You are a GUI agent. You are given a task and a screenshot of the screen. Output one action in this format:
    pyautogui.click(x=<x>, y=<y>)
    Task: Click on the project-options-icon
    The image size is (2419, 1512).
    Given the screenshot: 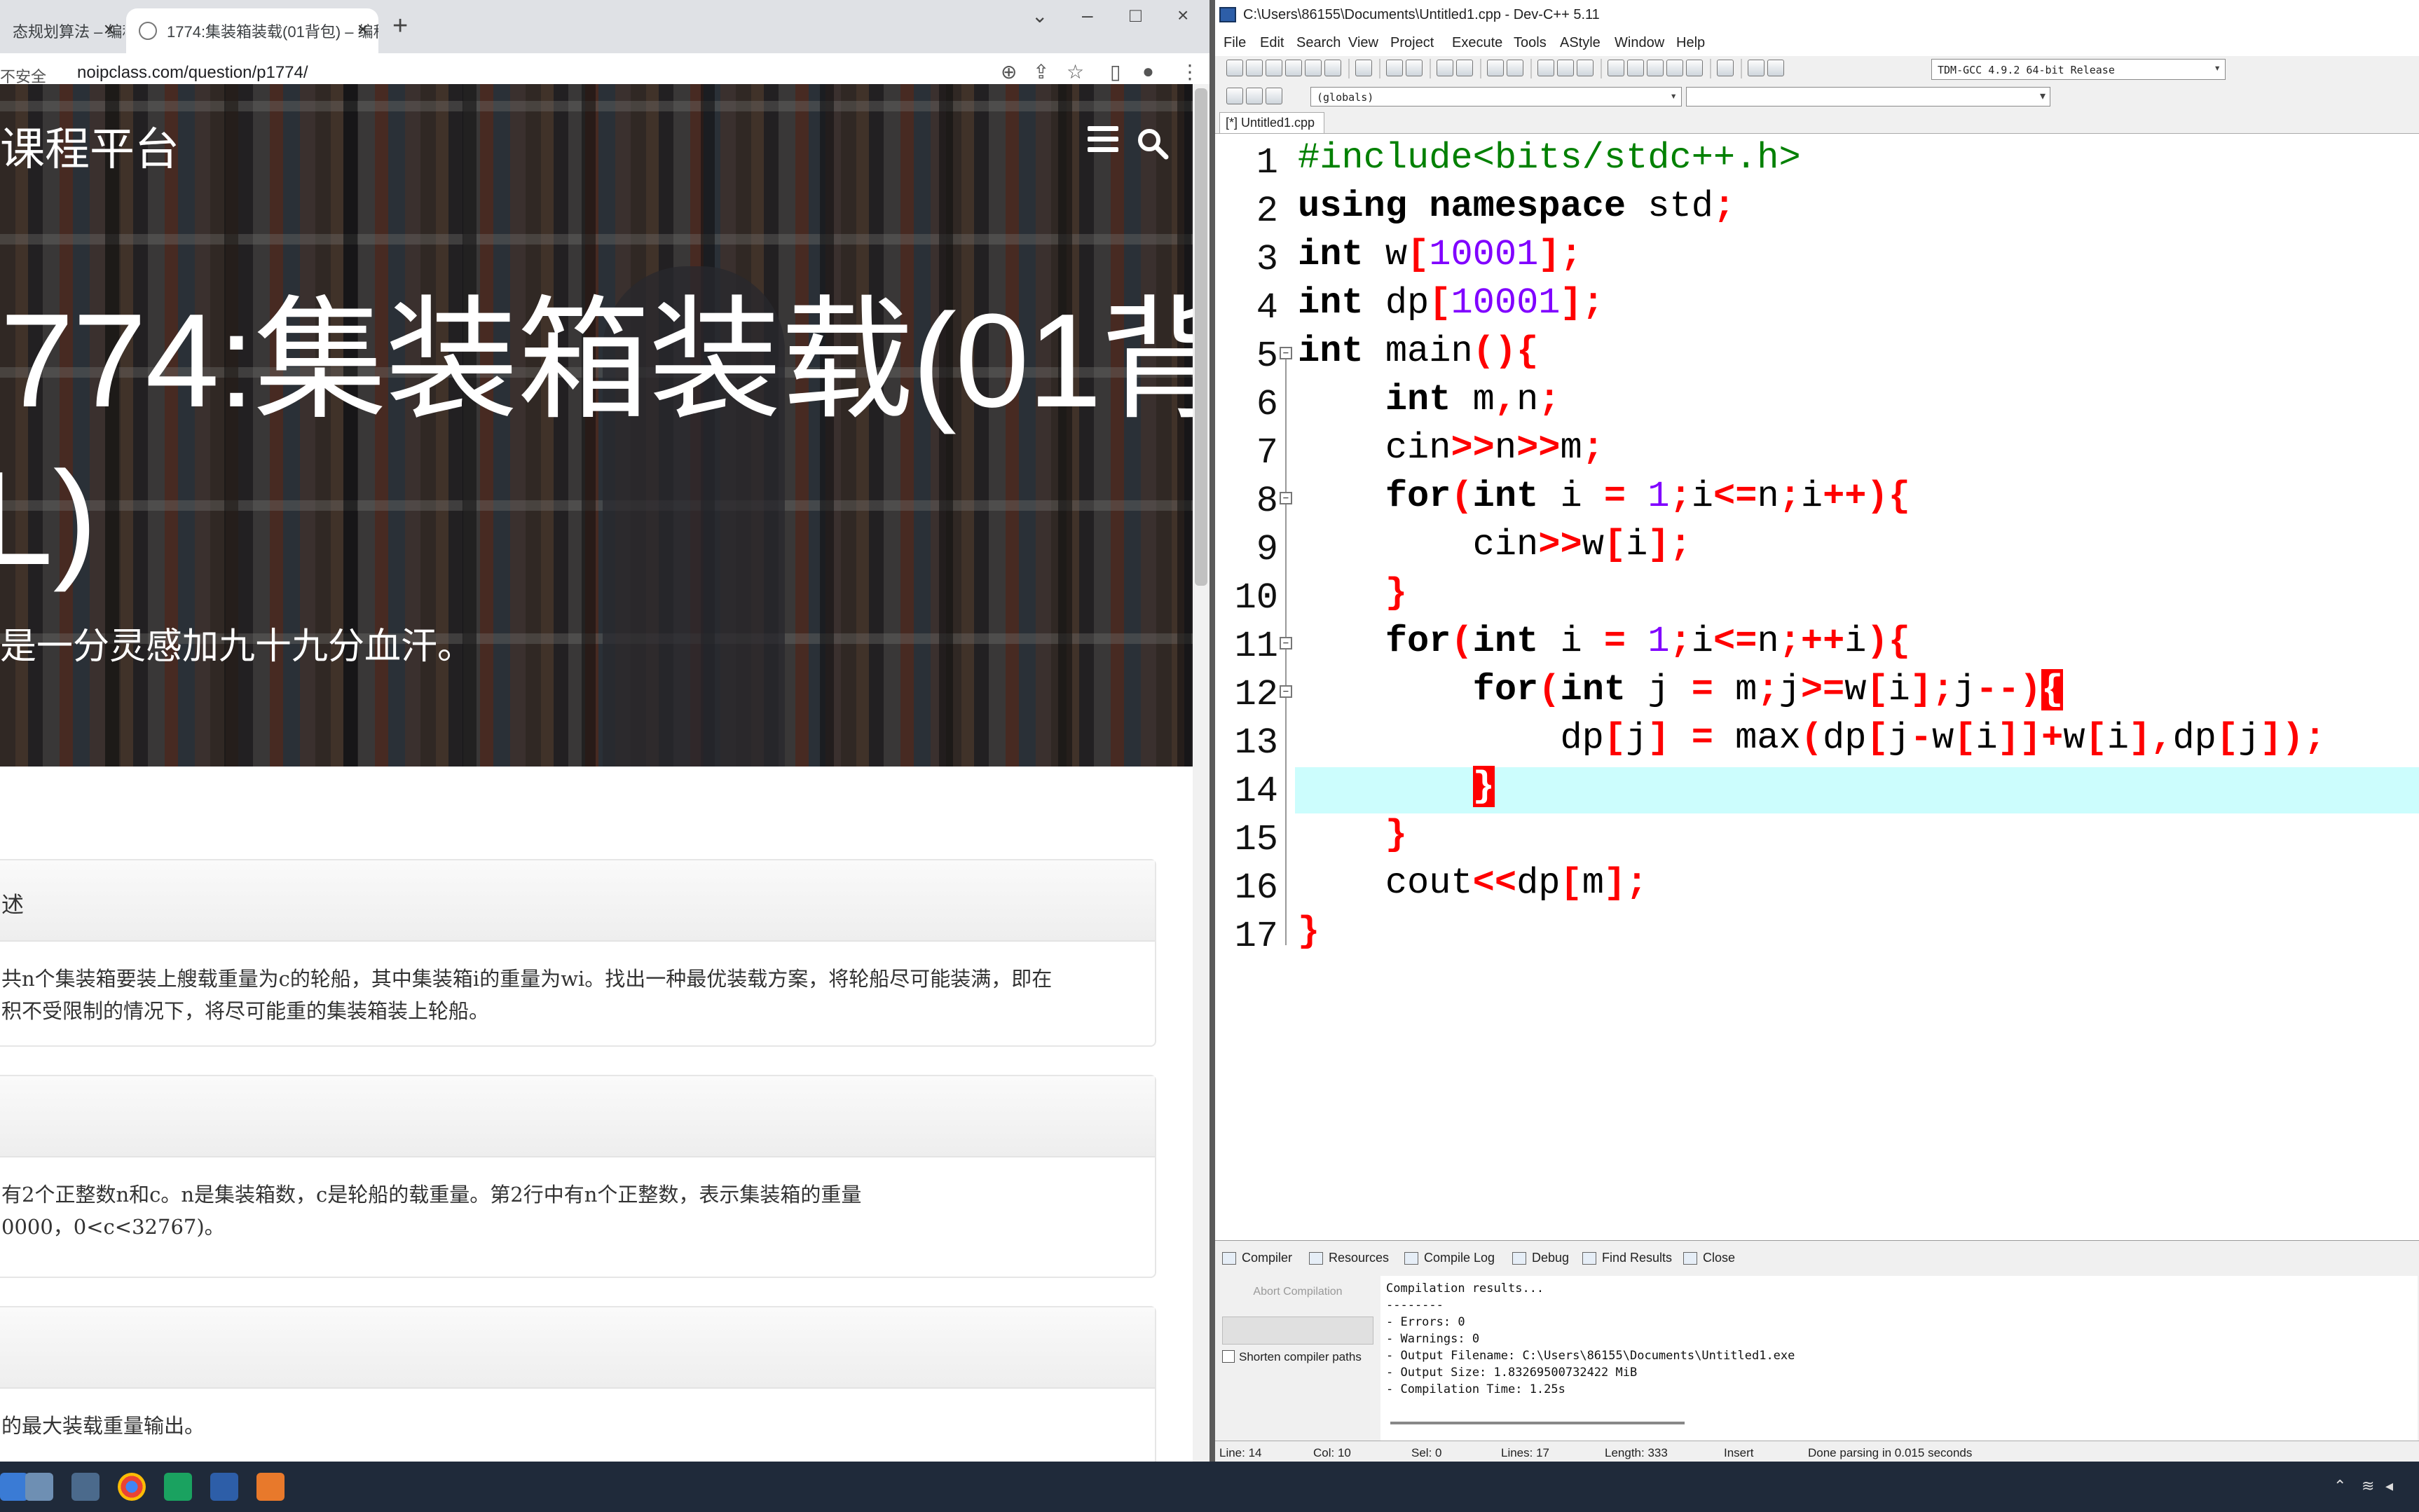 What is the action you would take?
    pyautogui.click(x=1274, y=96)
    